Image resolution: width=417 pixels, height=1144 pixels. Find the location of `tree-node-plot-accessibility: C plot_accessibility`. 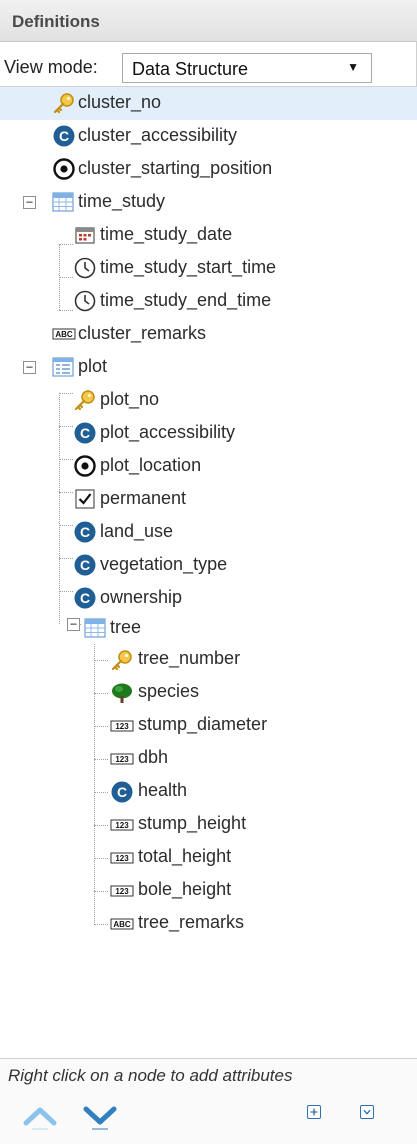

tree-node-plot-accessibility: C plot_accessibility is located at coordinates (208, 433).